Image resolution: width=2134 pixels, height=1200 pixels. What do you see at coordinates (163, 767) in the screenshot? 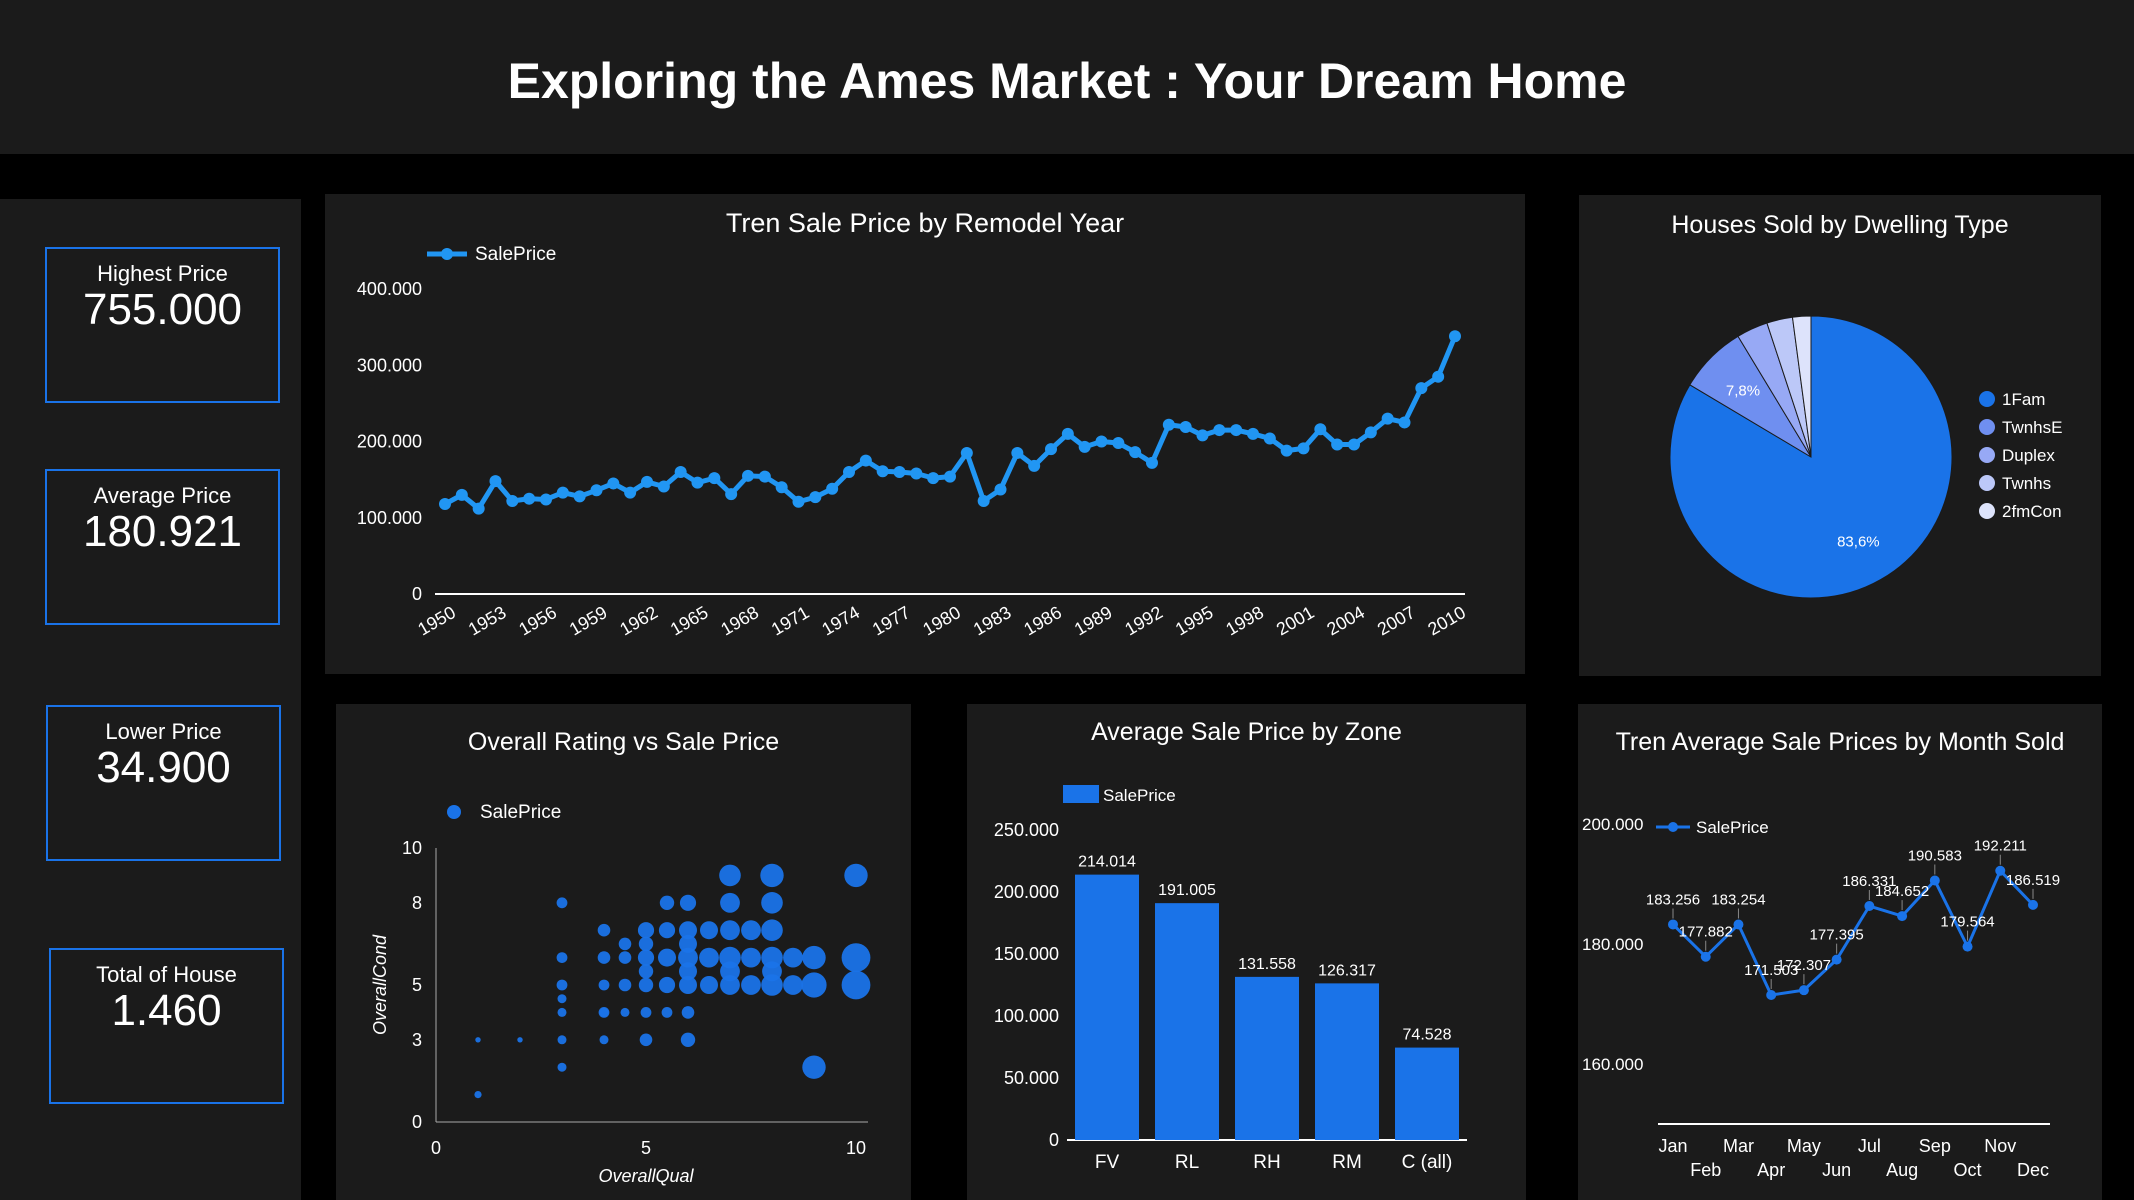
I see `kpi-value: 34.900` at bounding box center [163, 767].